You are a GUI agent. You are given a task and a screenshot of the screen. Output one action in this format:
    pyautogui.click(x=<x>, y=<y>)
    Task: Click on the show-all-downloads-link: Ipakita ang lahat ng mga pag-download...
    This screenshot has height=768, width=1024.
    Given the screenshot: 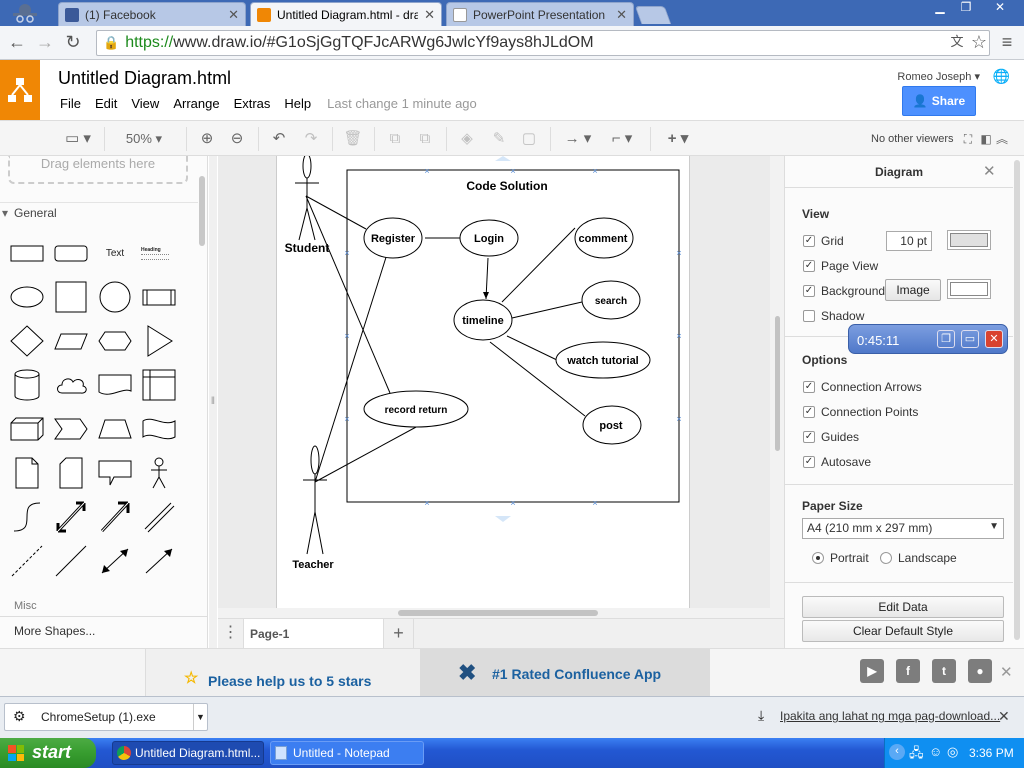 What is the action you would take?
    pyautogui.click(x=890, y=716)
    